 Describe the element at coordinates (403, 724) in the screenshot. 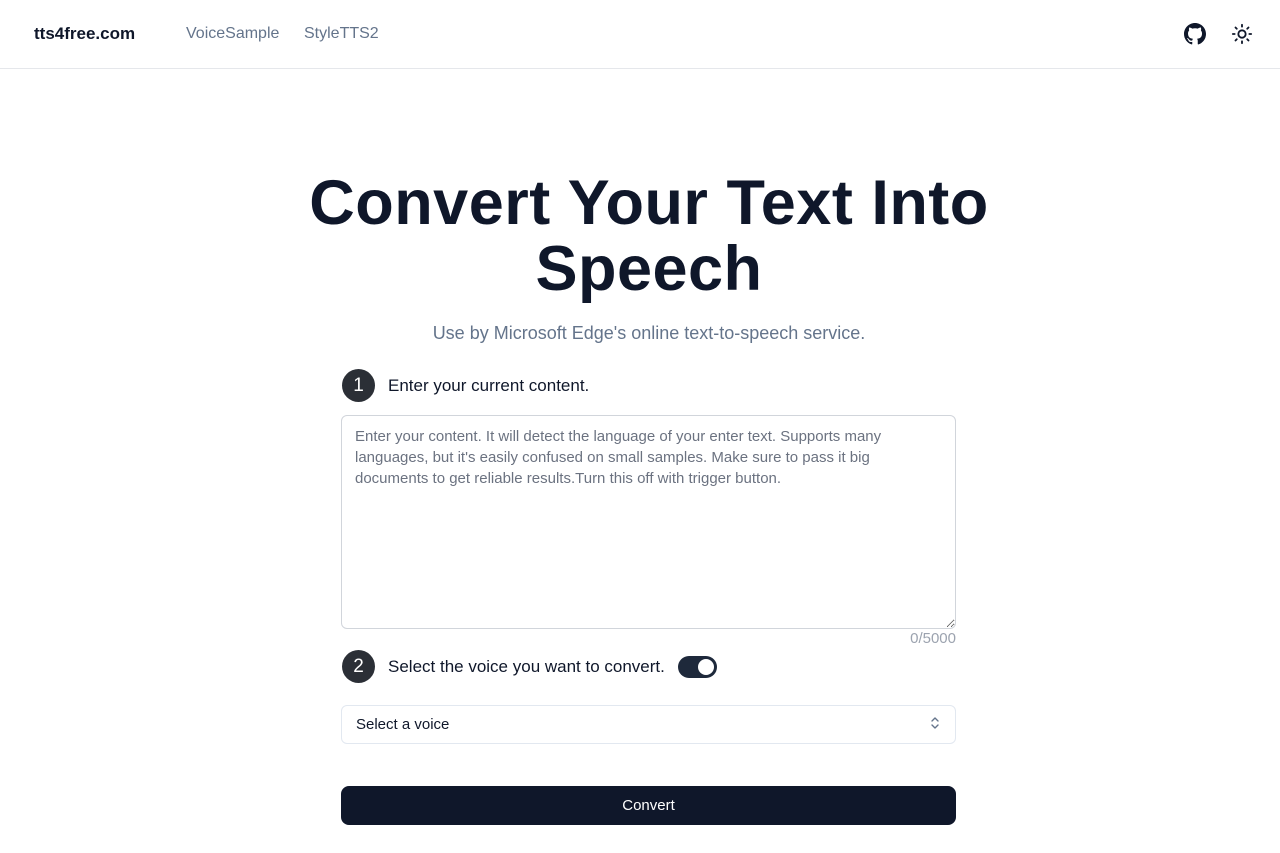

I see `voice-select-value: Select a voice` at that location.